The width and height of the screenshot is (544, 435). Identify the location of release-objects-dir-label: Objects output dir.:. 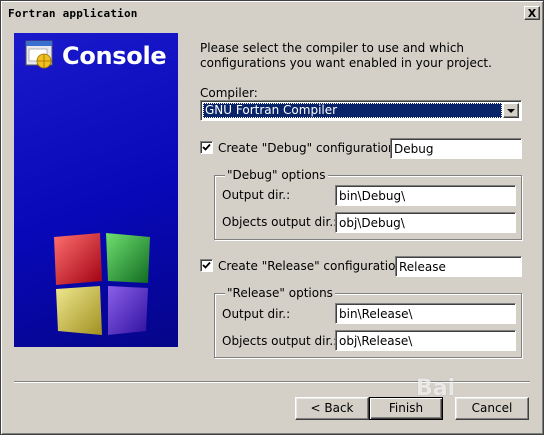
(280, 341).